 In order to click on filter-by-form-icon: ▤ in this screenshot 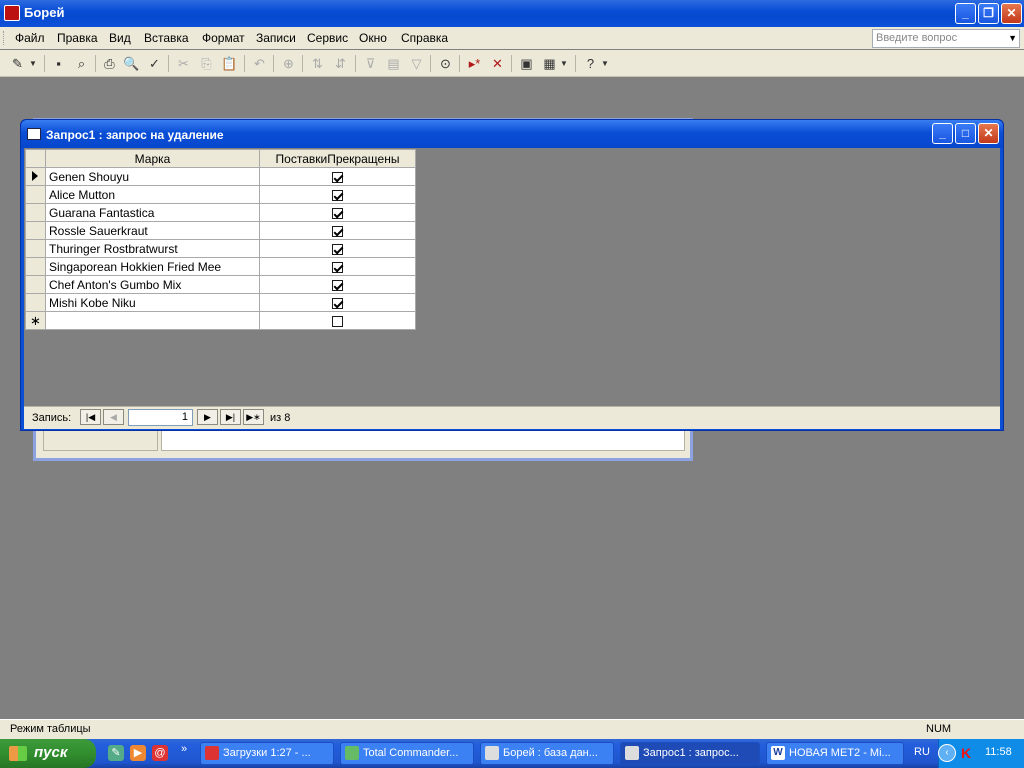, I will do `click(393, 63)`.